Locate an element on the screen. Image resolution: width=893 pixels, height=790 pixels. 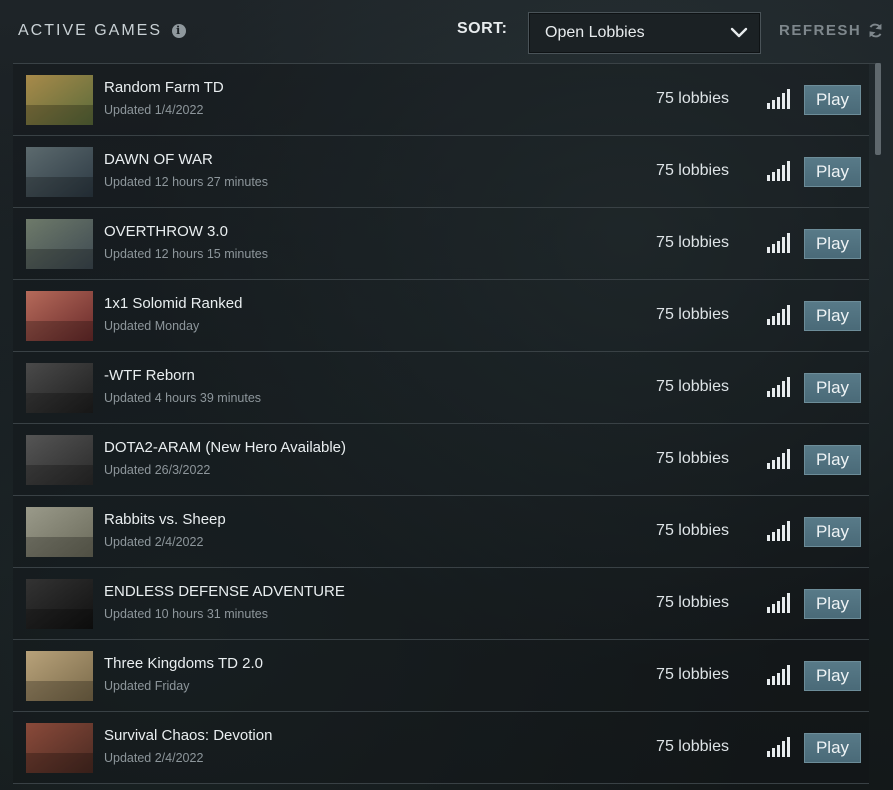
game-name: Random Farm TD is located at coordinates (164, 87).